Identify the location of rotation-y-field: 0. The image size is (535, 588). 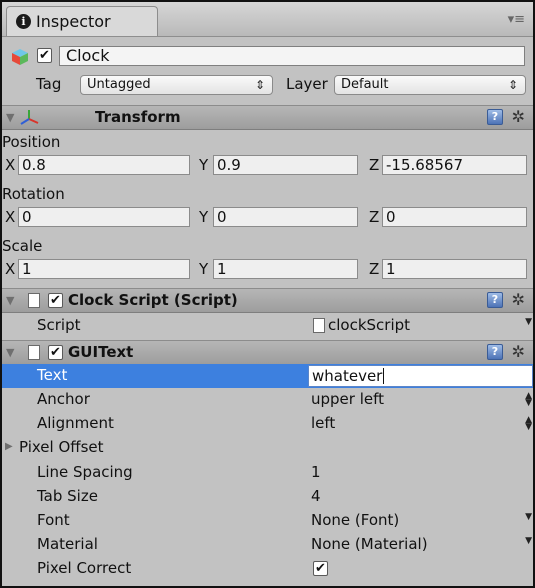
(285, 217).